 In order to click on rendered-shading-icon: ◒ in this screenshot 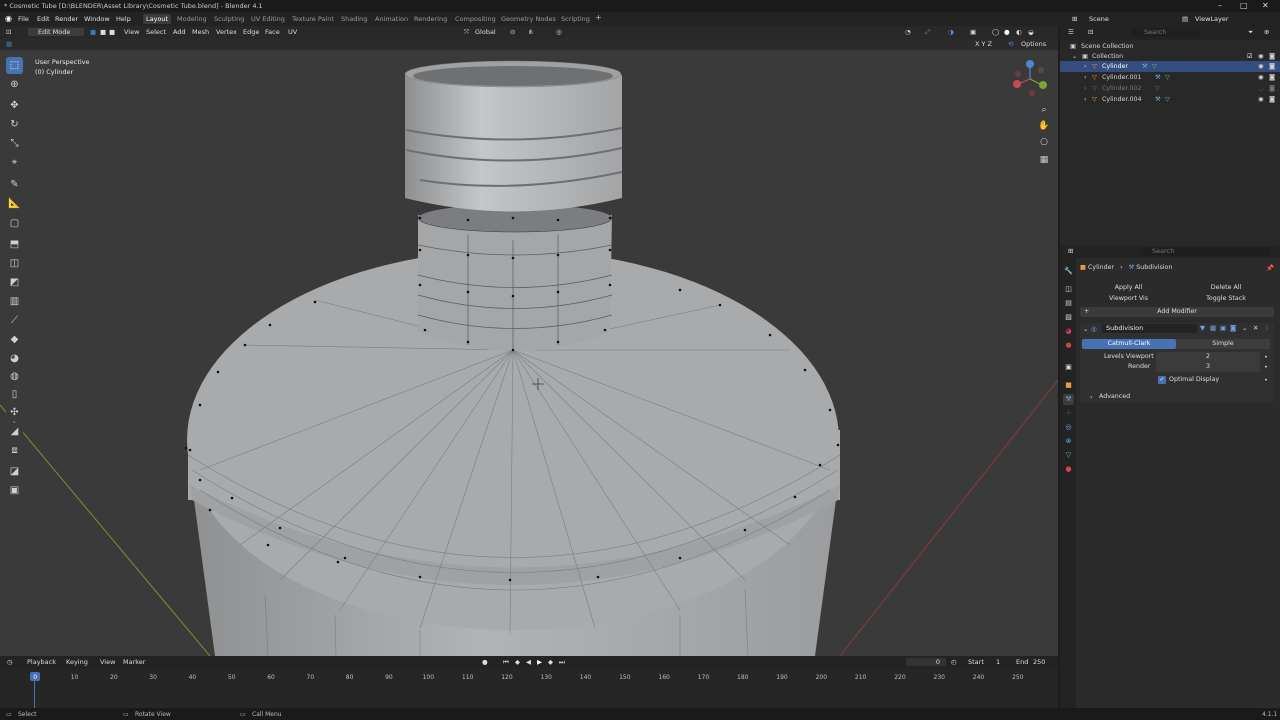, I will do `click(1031, 32)`.